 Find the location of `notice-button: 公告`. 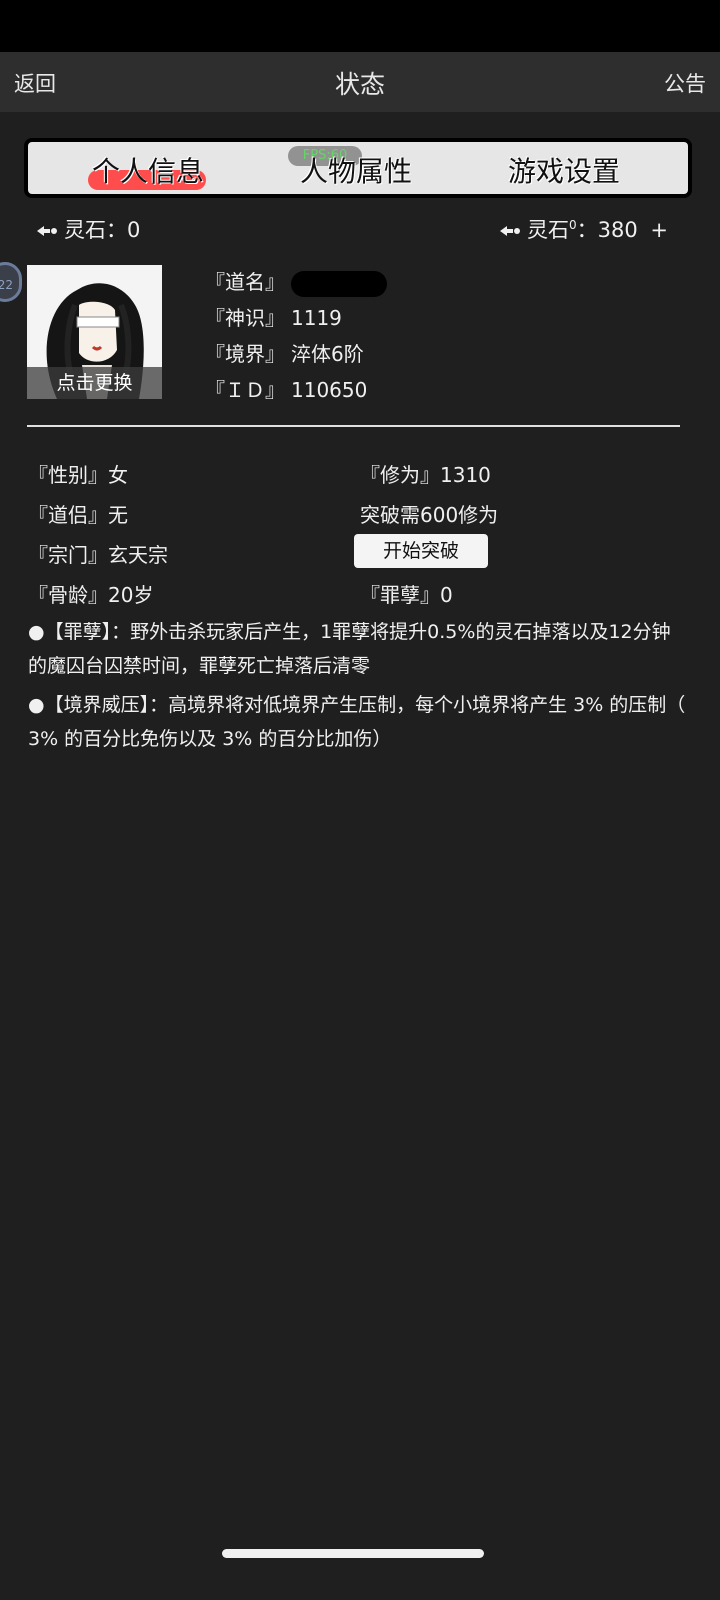

notice-button: 公告 is located at coordinates (685, 83).